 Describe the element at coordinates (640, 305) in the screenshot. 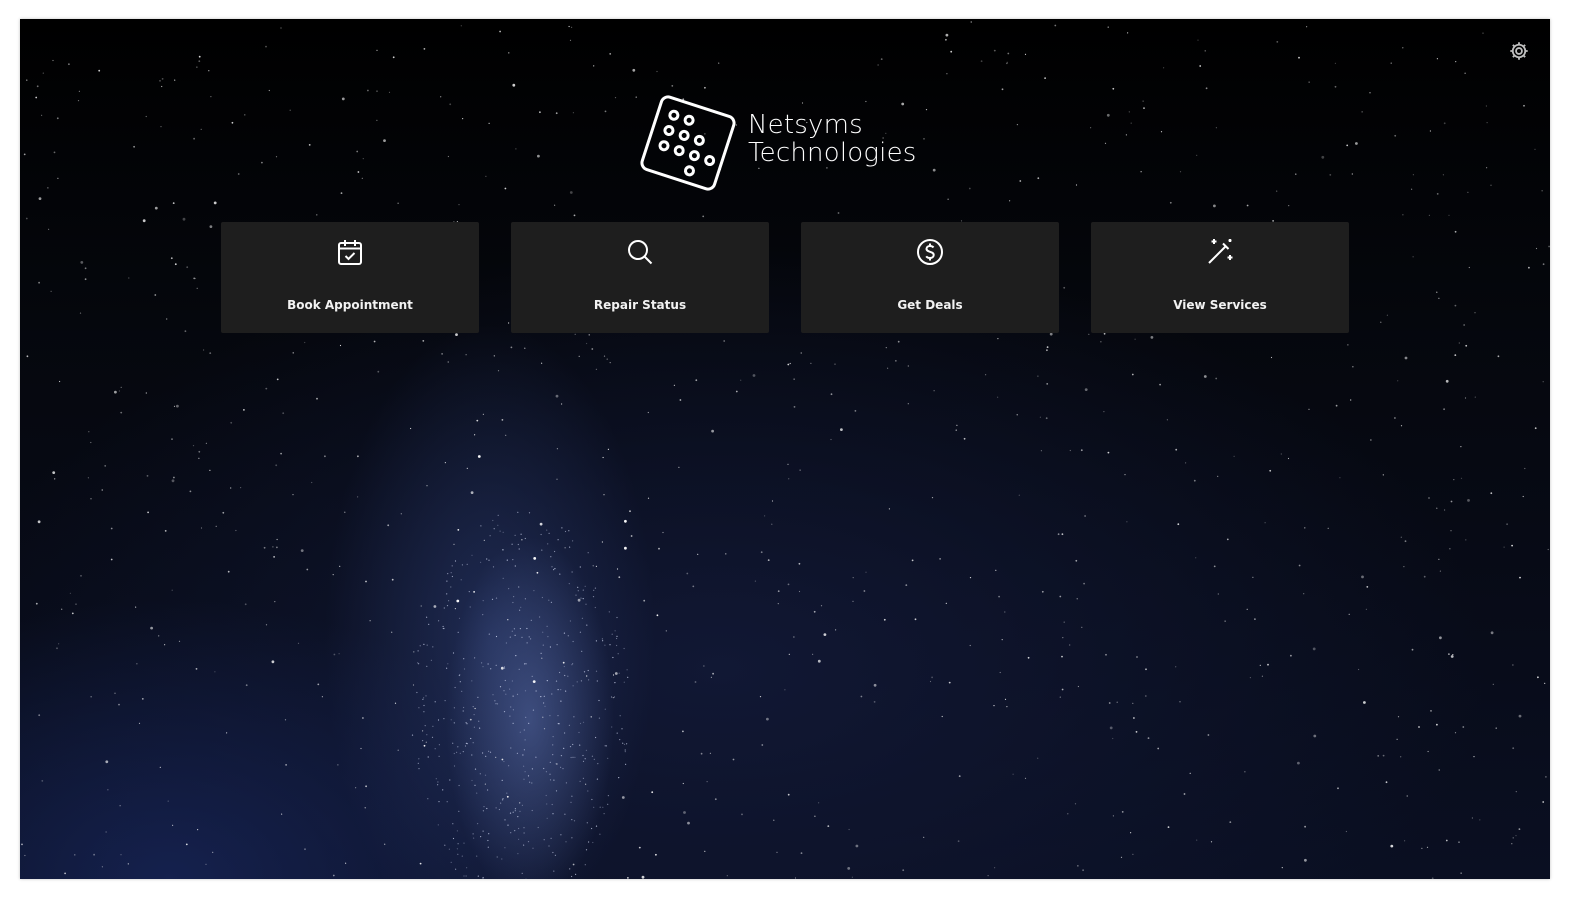

I see `repair-status-label: Repair Status` at that location.